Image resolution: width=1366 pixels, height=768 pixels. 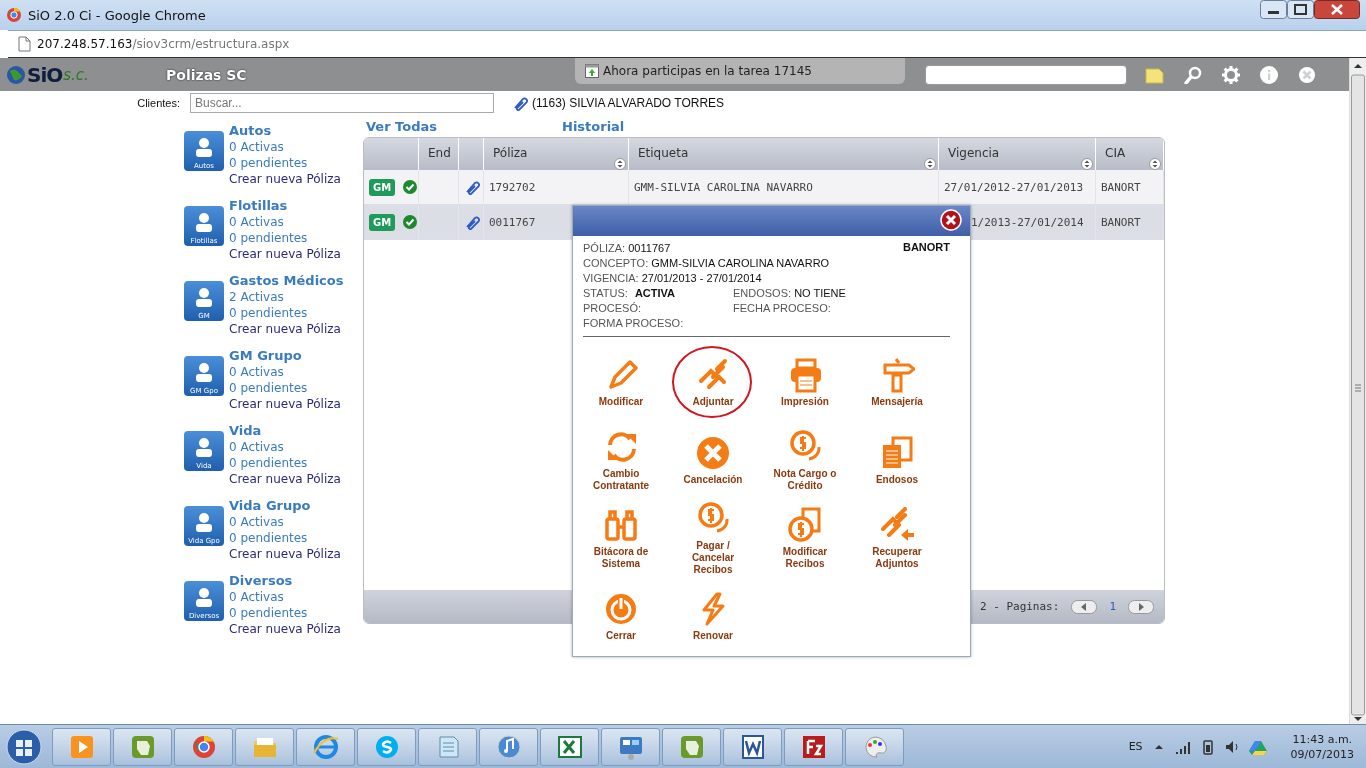 I want to click on maximize-button, so click(x=1300, y=9).